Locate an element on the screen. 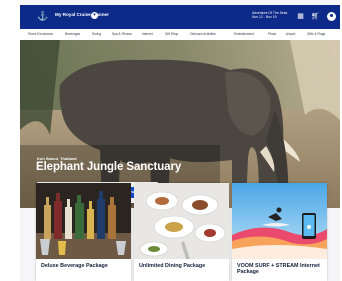 The width and height of the screenshot is (342, 281). nav-item-shore-excursions: Shore Excursions is located at coordinates (40, 34).